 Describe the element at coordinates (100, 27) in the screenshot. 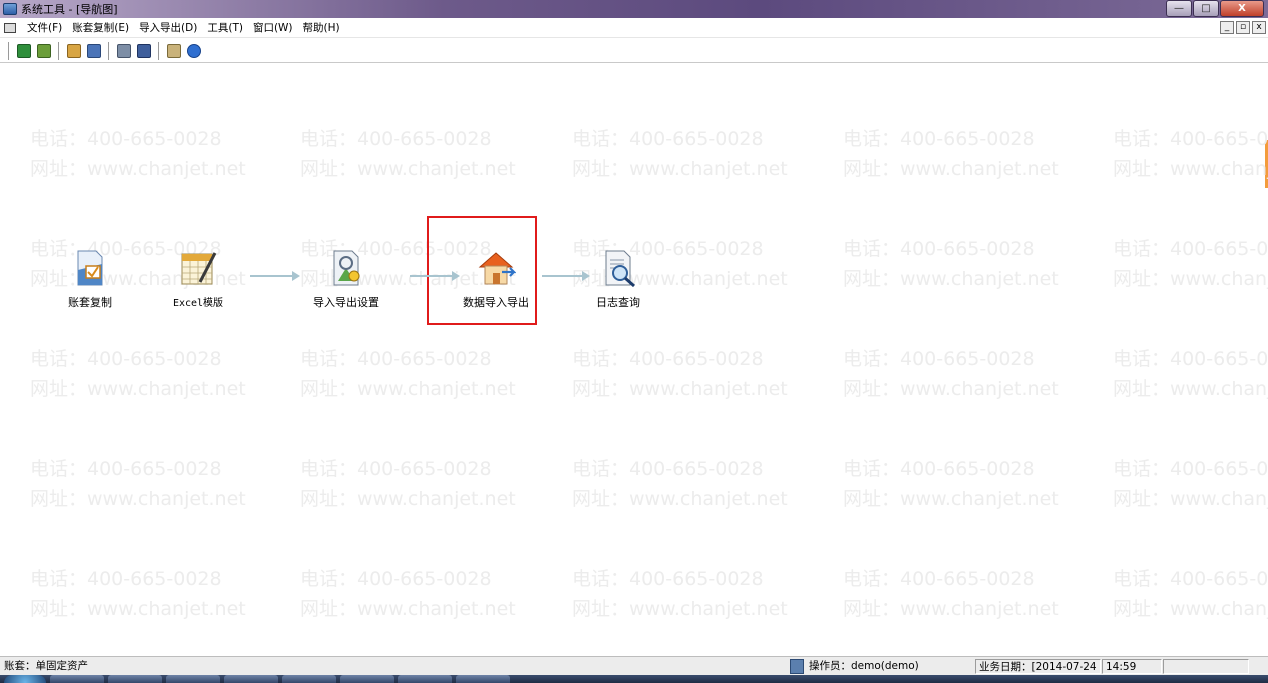

I see `menu-account-copy: 账套复制(E)` at that location.